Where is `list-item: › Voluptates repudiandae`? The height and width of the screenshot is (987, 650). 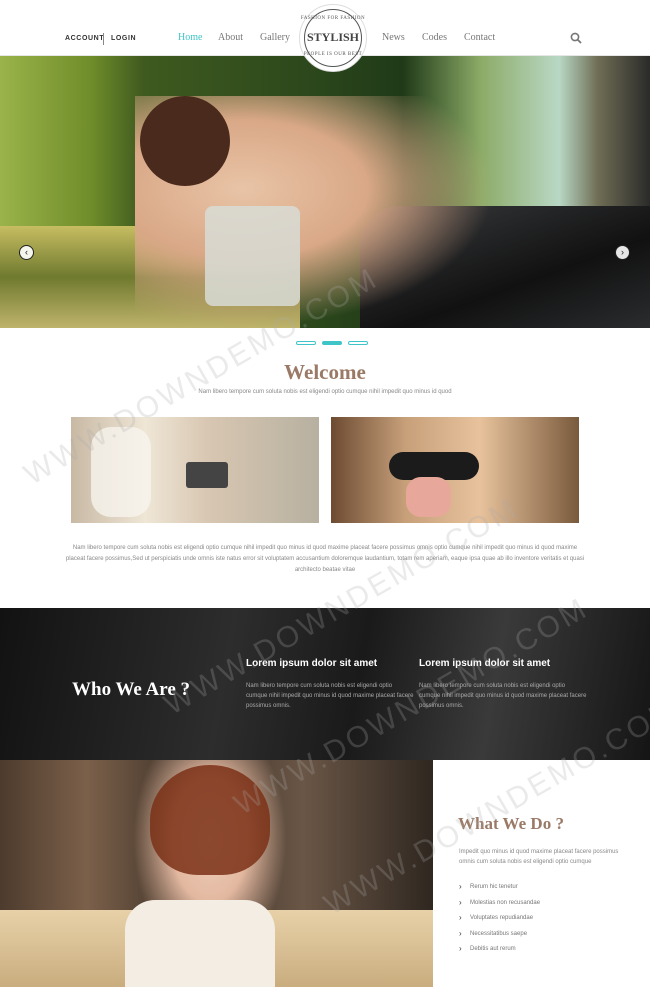 list-item: › Voluptates repudiandae is located at coordinates (544, 921).